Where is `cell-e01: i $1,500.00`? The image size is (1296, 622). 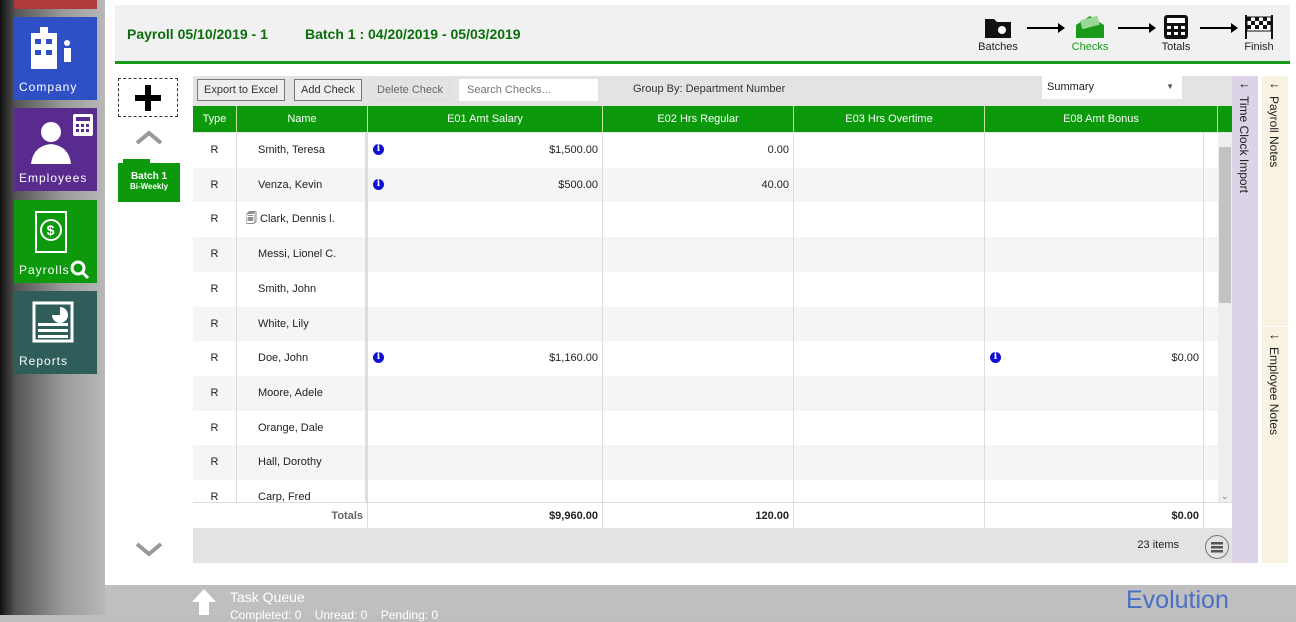
cell-e01: i $1,500.00 is located at coordinates (485, 150).